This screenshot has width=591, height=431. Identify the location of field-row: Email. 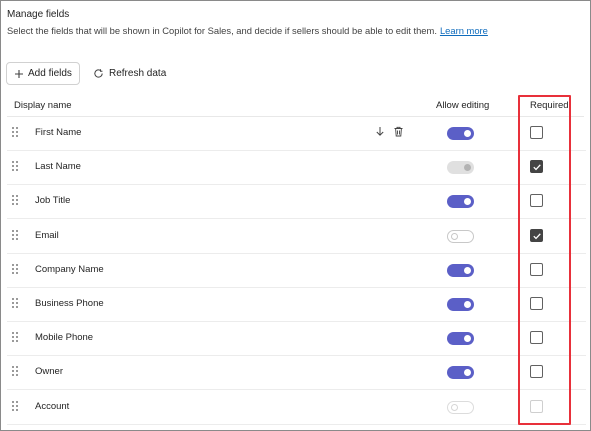
(296, 237).